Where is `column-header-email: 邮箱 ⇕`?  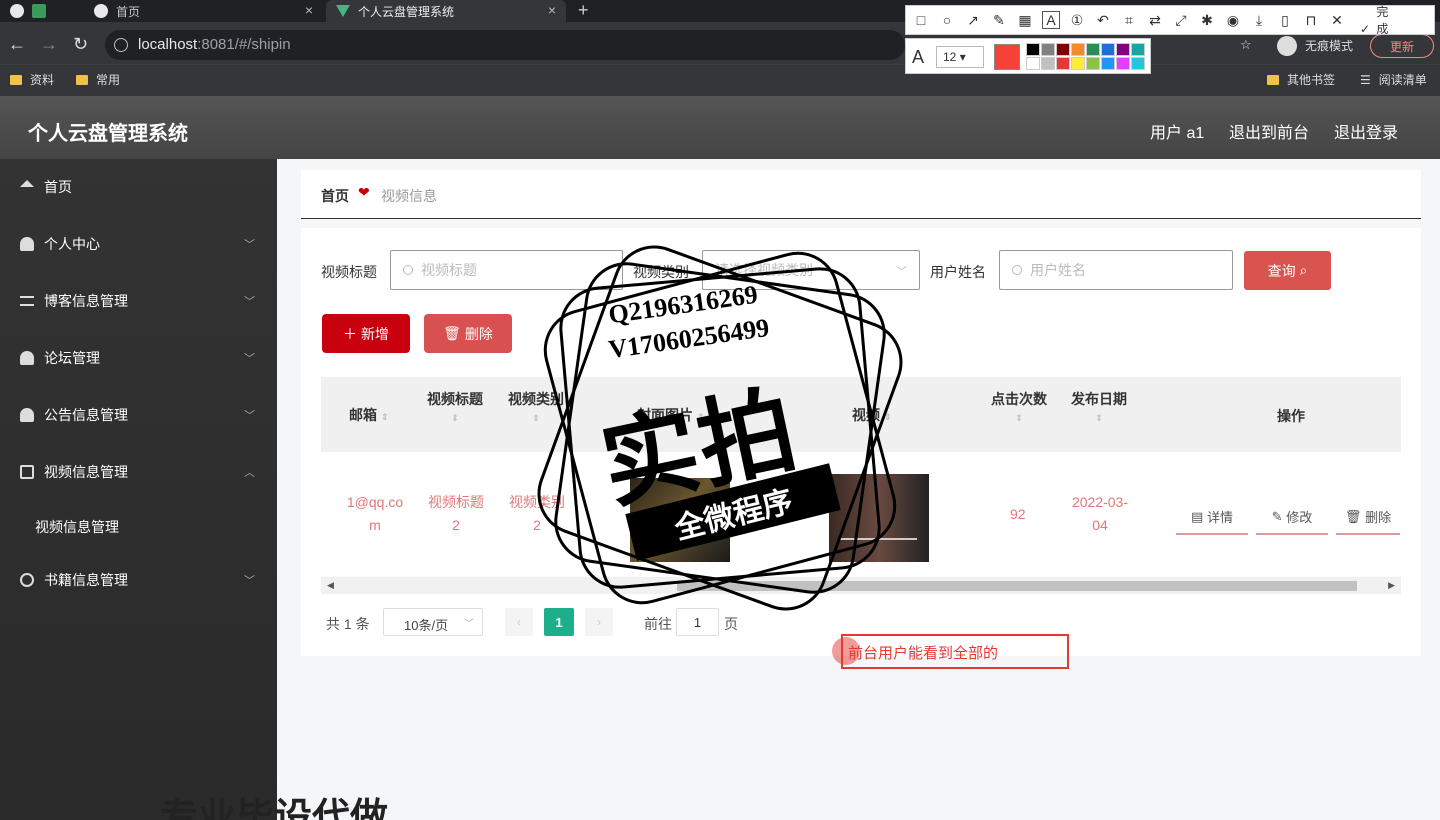
column-header-email: 邮箱 ⇕ is located at coordinates (369, 415).